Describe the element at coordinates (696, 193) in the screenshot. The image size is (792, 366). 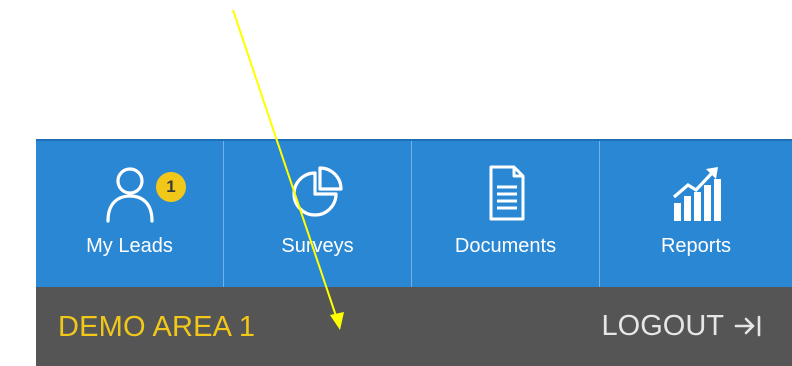
I see `bar-chart-trend-icon` at that location.